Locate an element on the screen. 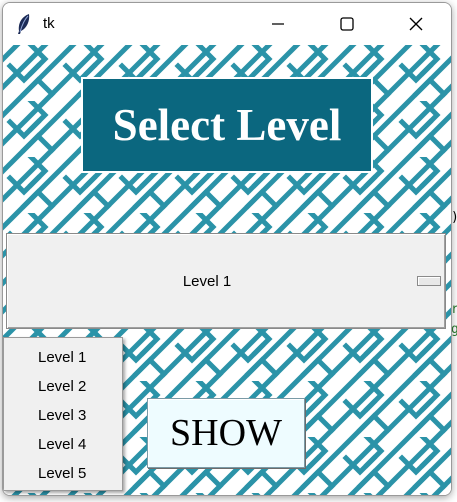 This screenshot has width=457, height=502. minimize-icon is located at coordinates (278, 24).